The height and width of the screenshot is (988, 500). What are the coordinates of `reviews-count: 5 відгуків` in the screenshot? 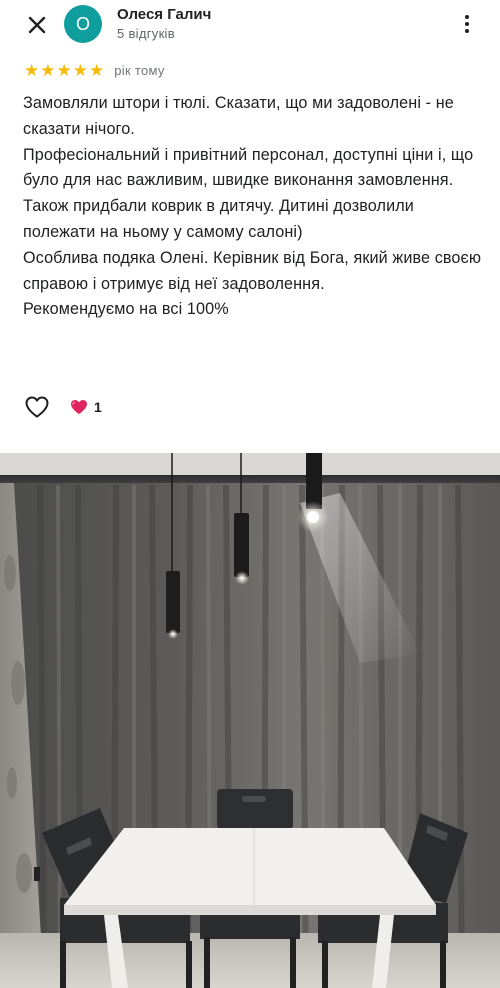 It's located at (146, 33).